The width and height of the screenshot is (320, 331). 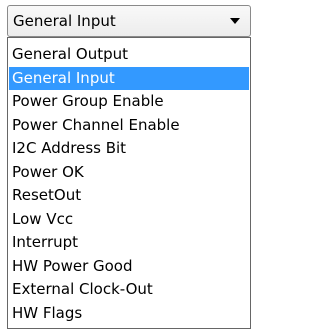 What do you see at coordinates (129, 290) in the screenshot?
I see `option-external-clock-out: External Clock-Out` at bounding box center [129, 290].